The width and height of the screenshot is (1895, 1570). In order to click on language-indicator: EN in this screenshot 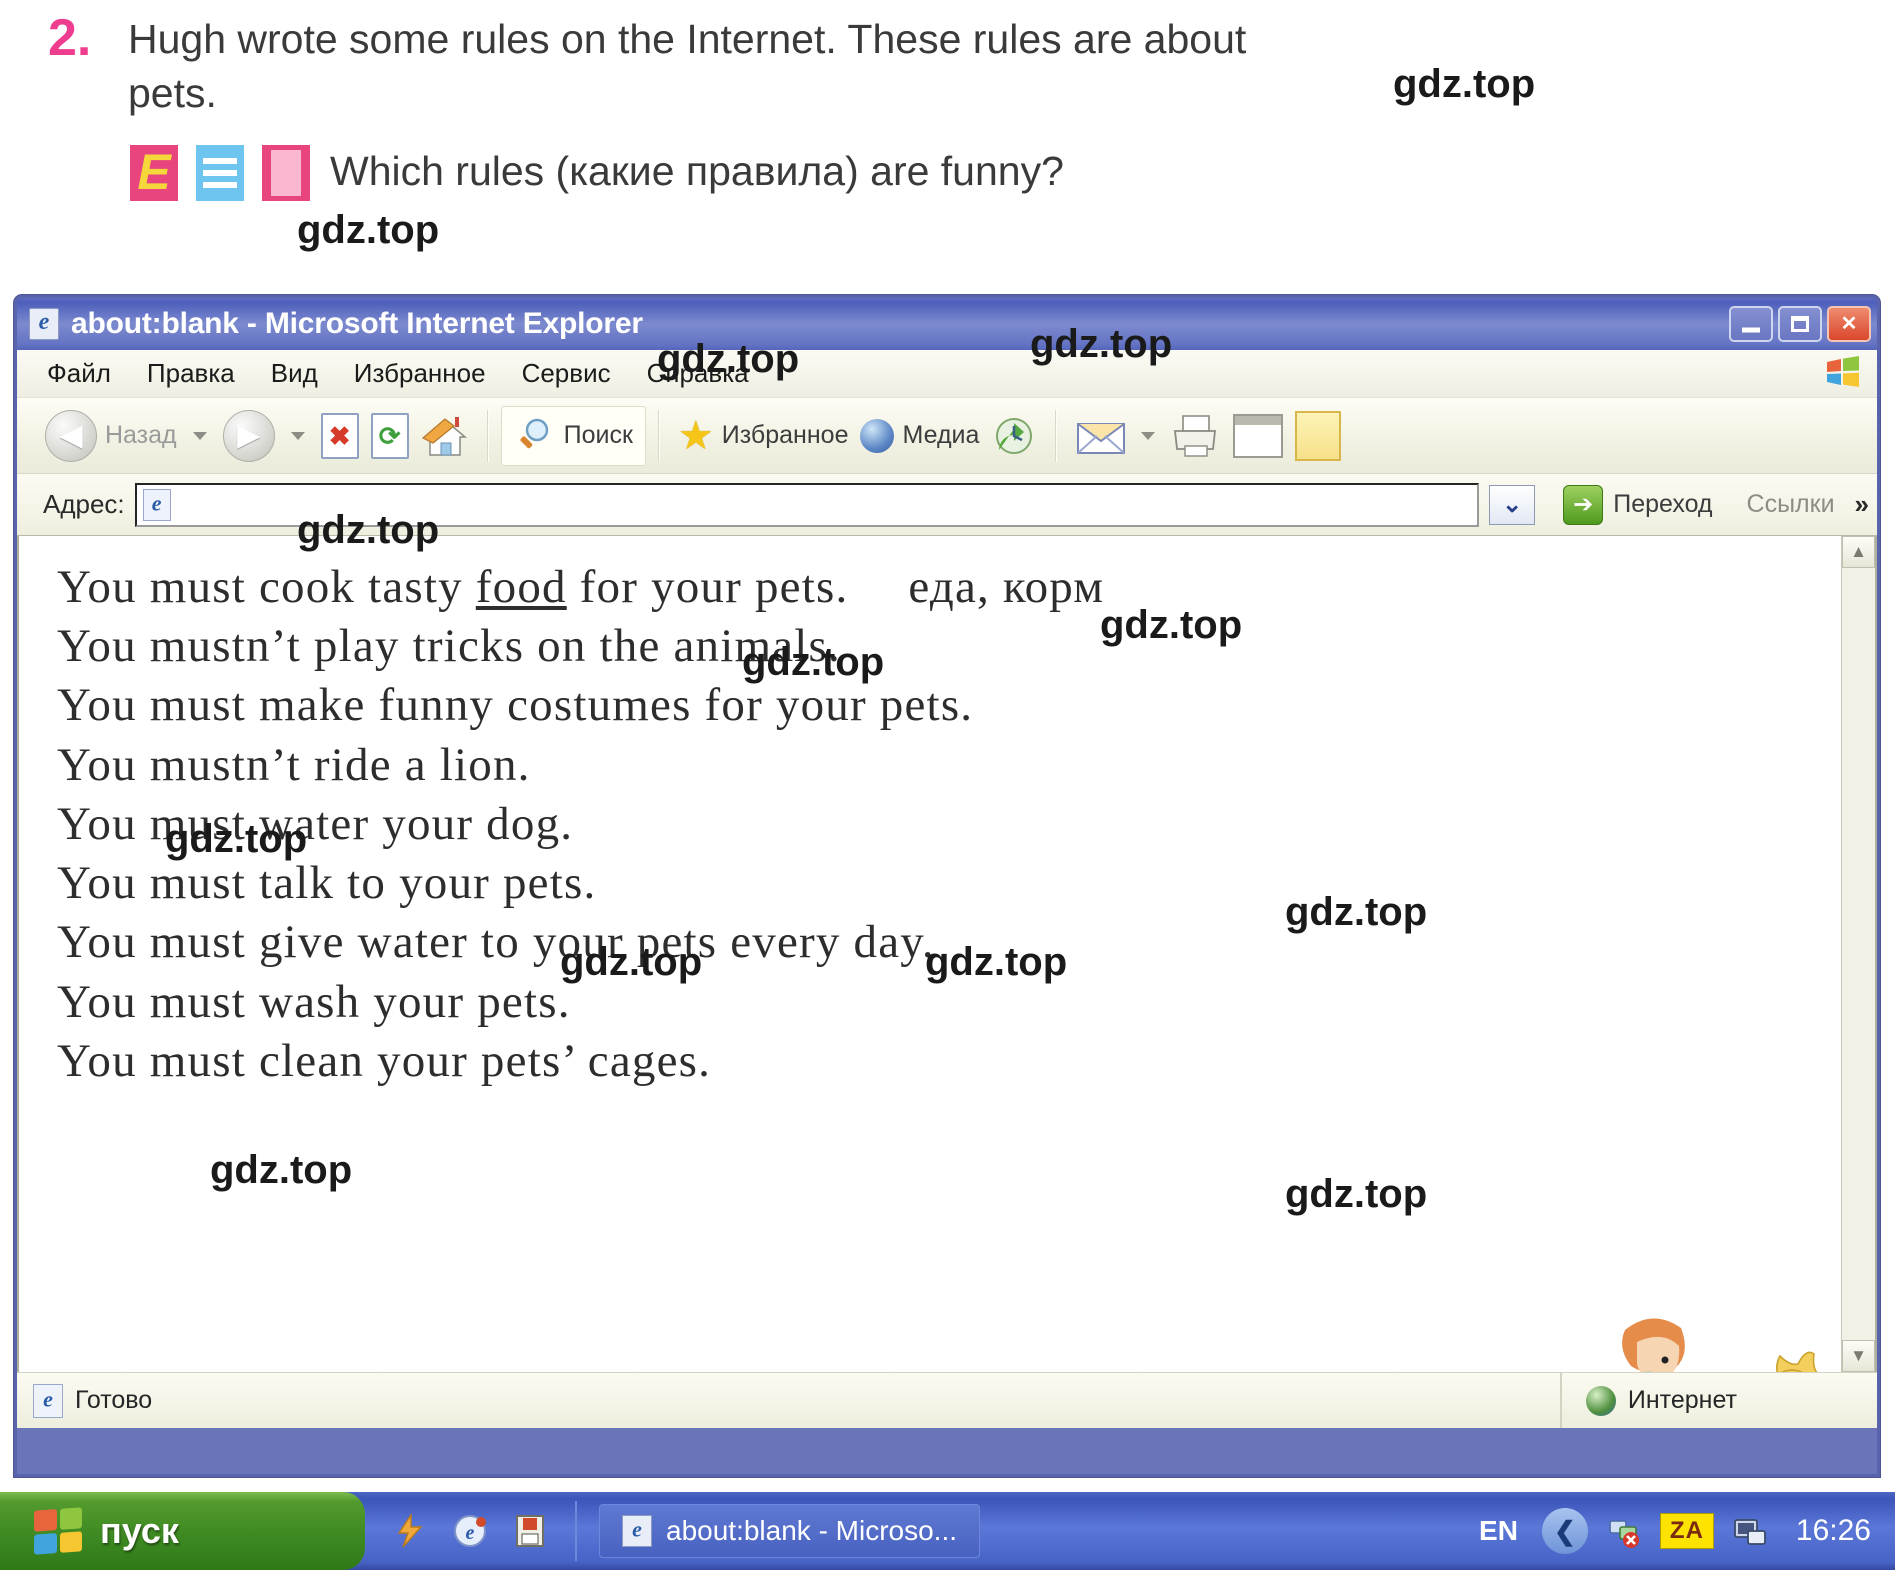, I will do `click(1501, 1531)`.